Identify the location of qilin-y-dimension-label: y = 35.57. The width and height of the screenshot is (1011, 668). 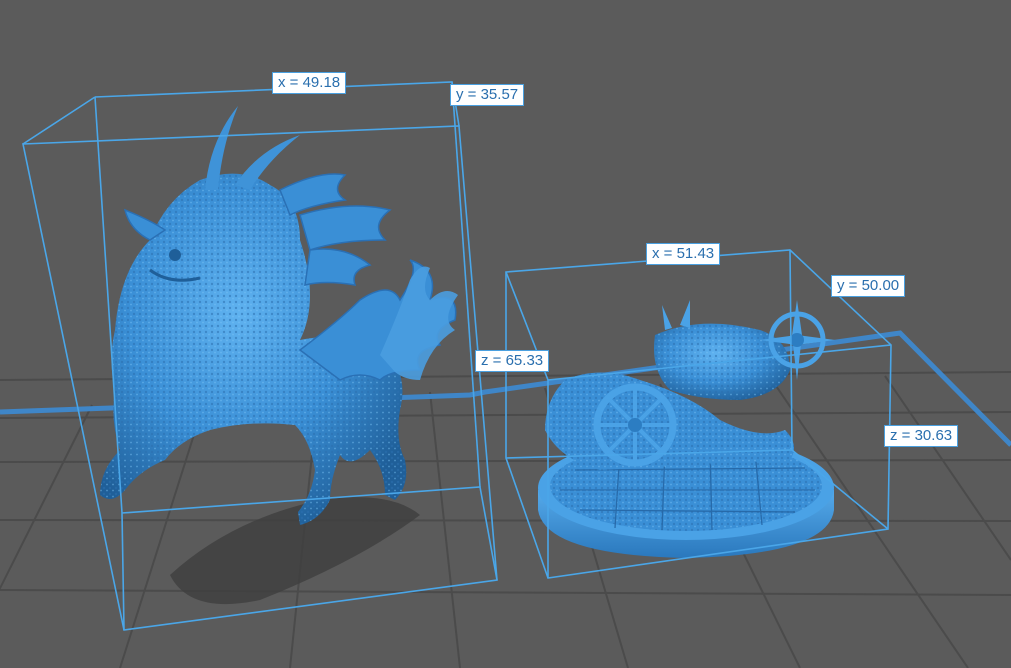
(487, 95).